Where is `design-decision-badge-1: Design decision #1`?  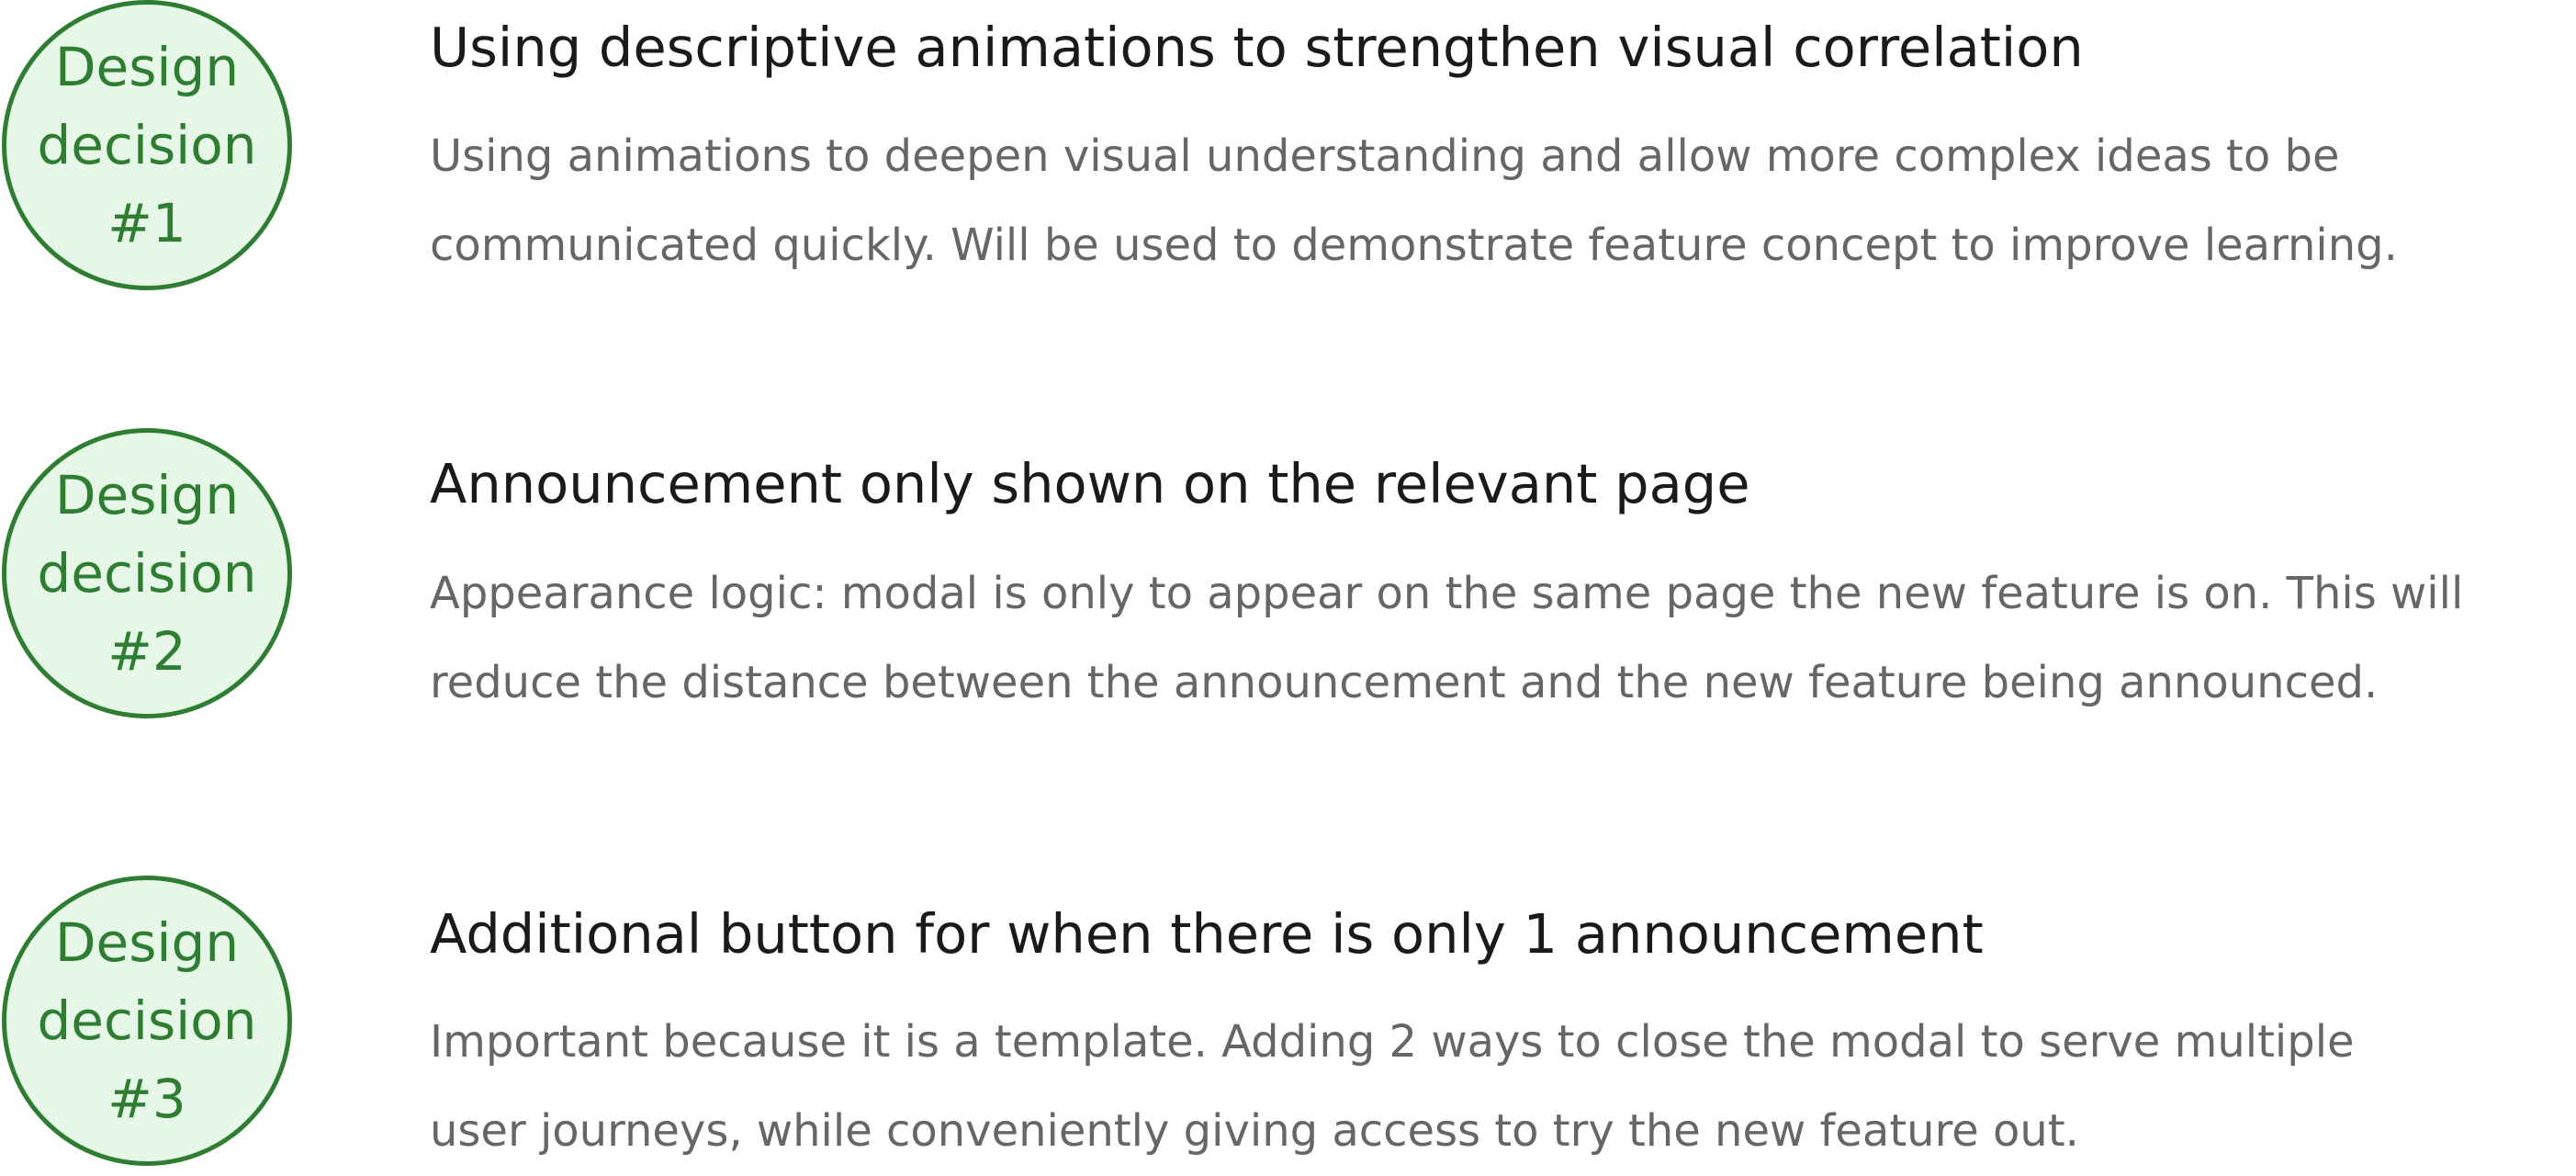 design-decision-badge-1: Design decision #1 is located at coordinates (147, 145).